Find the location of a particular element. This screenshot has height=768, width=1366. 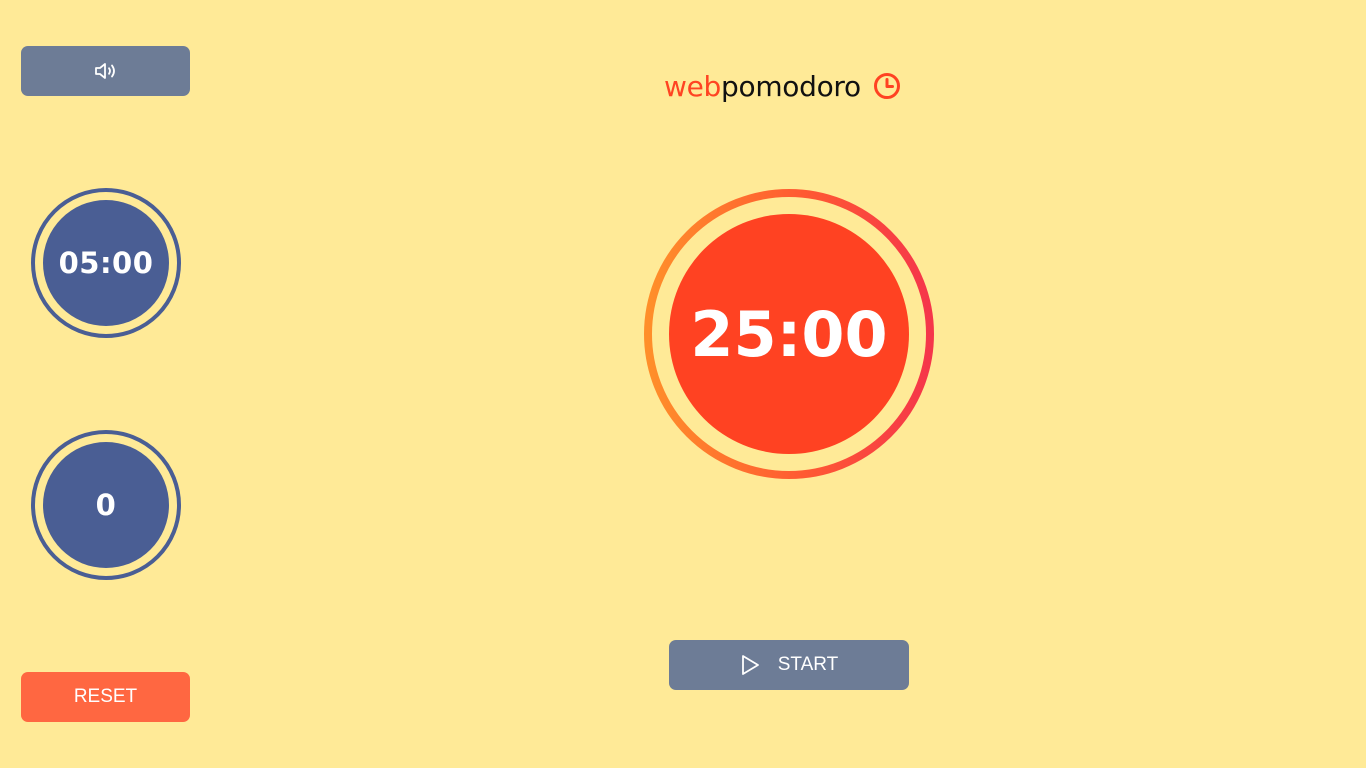

start-button: START is located at coordinates (789, 665).